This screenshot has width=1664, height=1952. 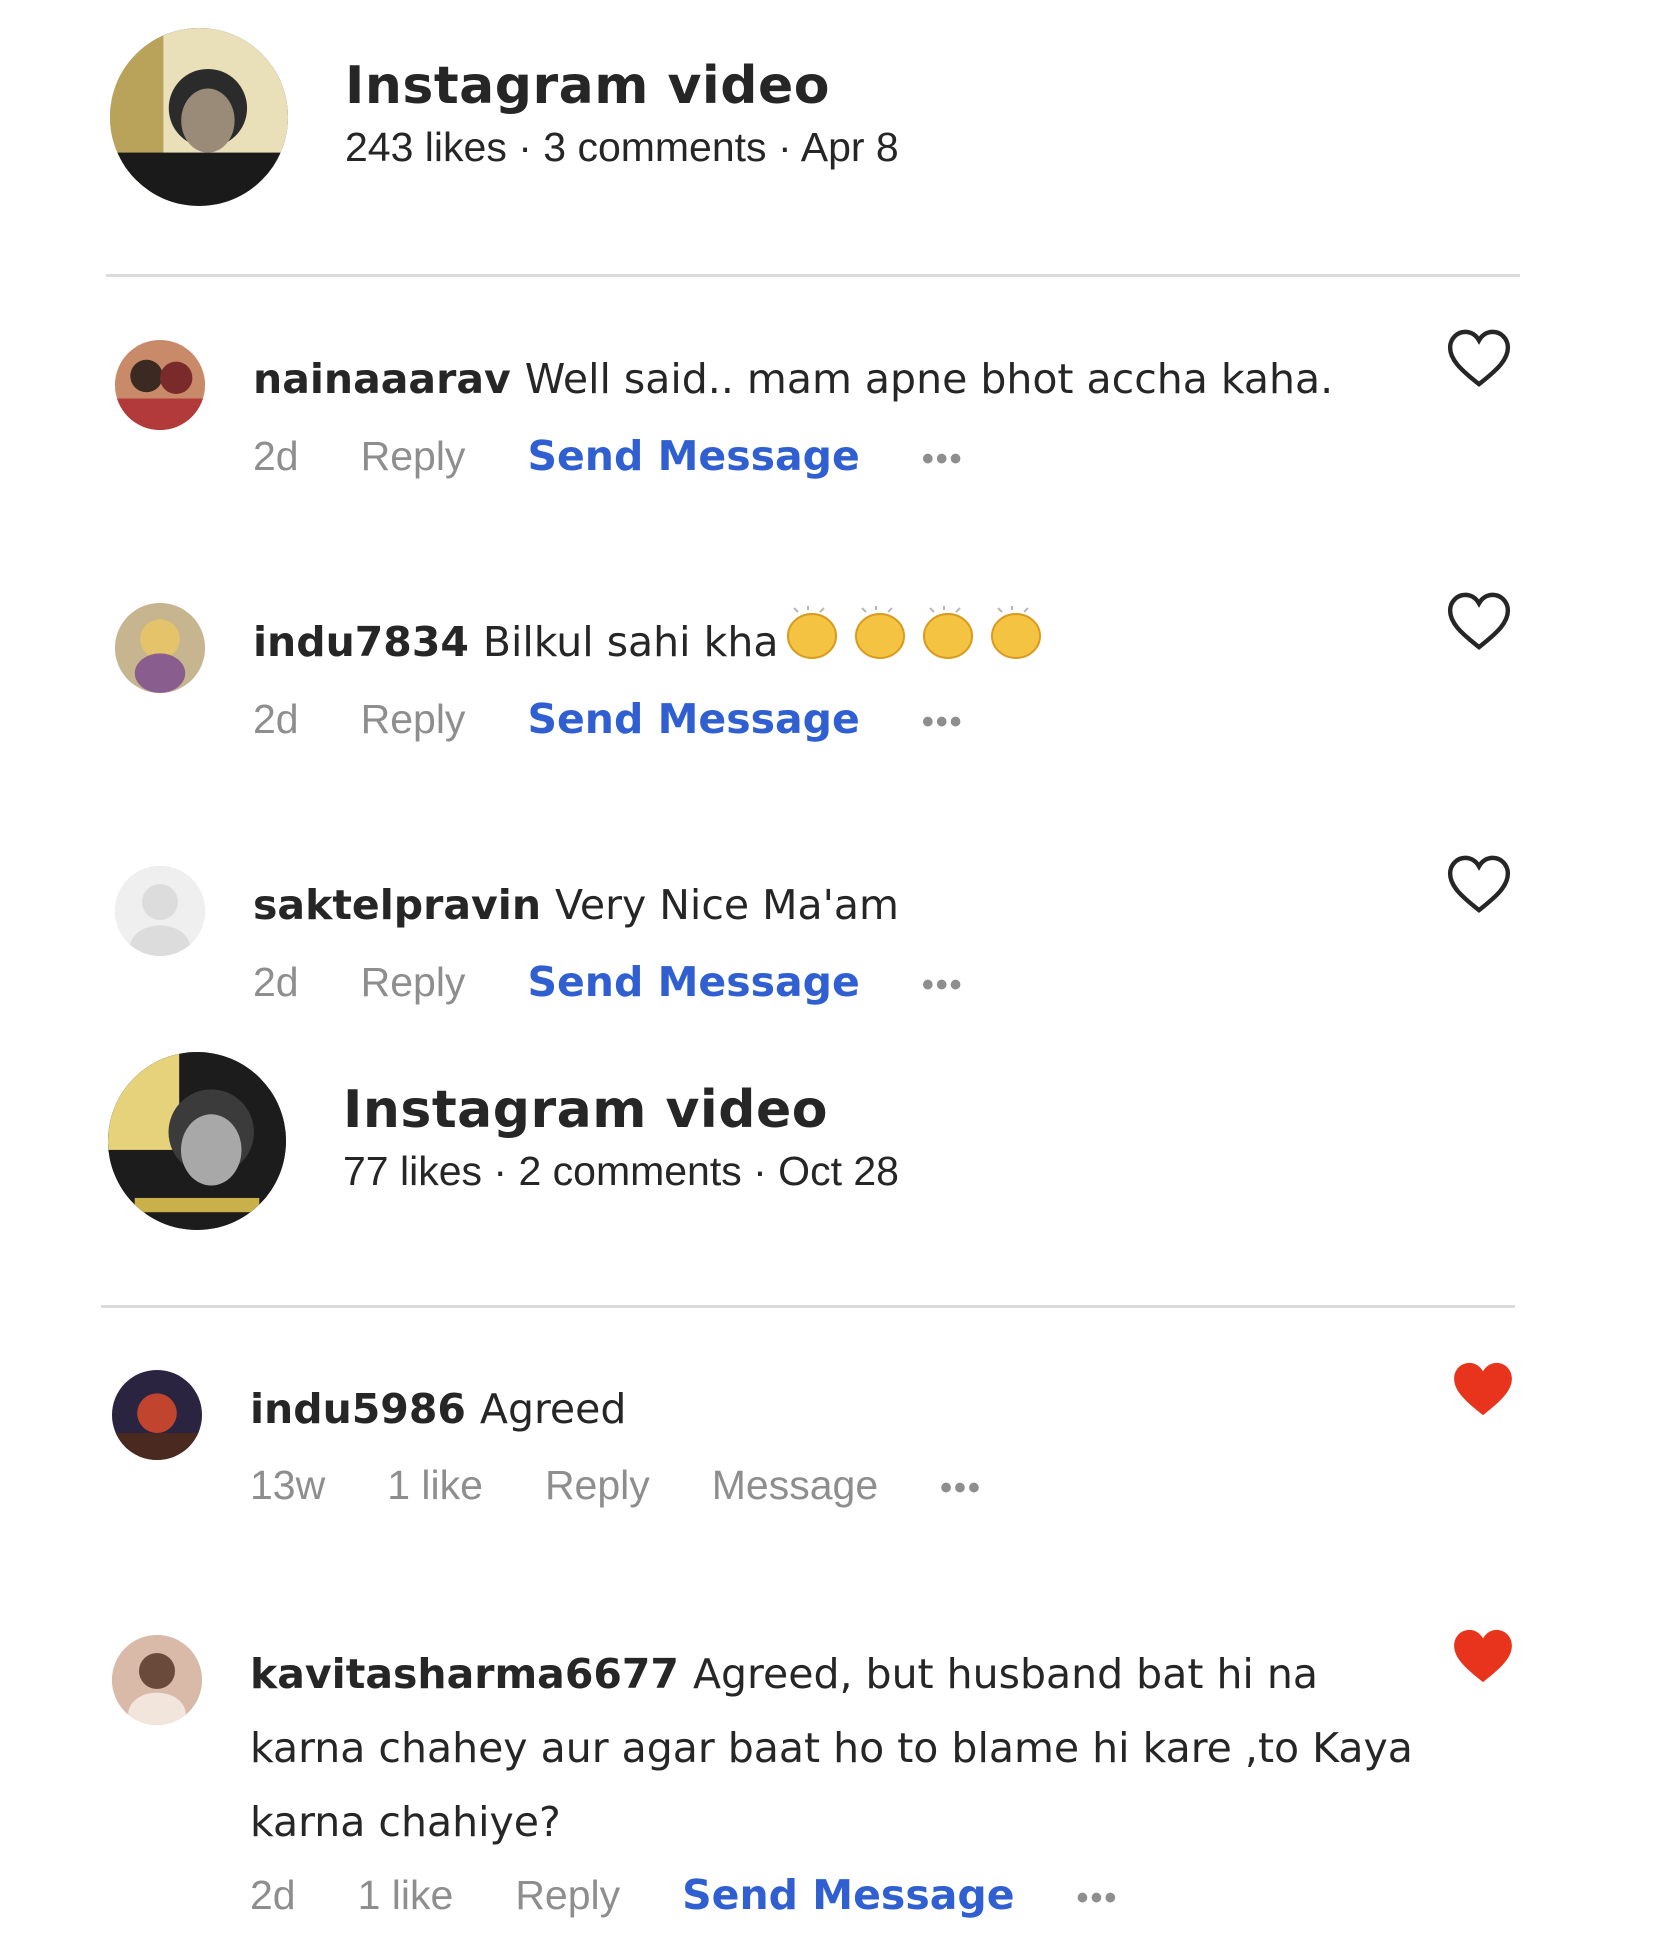 I want to click on comment-actions: 2d 1 like Reply Send Message •••, so click(x=715, y=1895).